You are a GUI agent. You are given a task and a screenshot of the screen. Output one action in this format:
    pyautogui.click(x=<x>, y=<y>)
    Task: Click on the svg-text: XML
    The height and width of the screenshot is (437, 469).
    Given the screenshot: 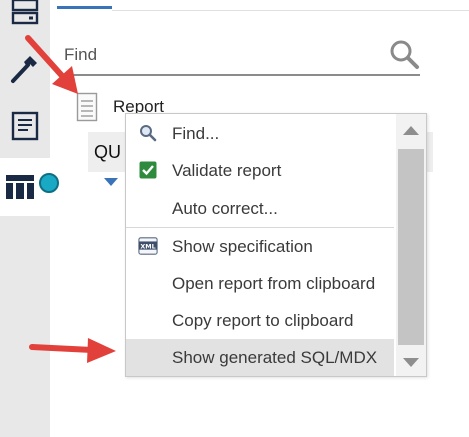 What is the action you would take?
    pyautogui.click(x=147, y=246)
    